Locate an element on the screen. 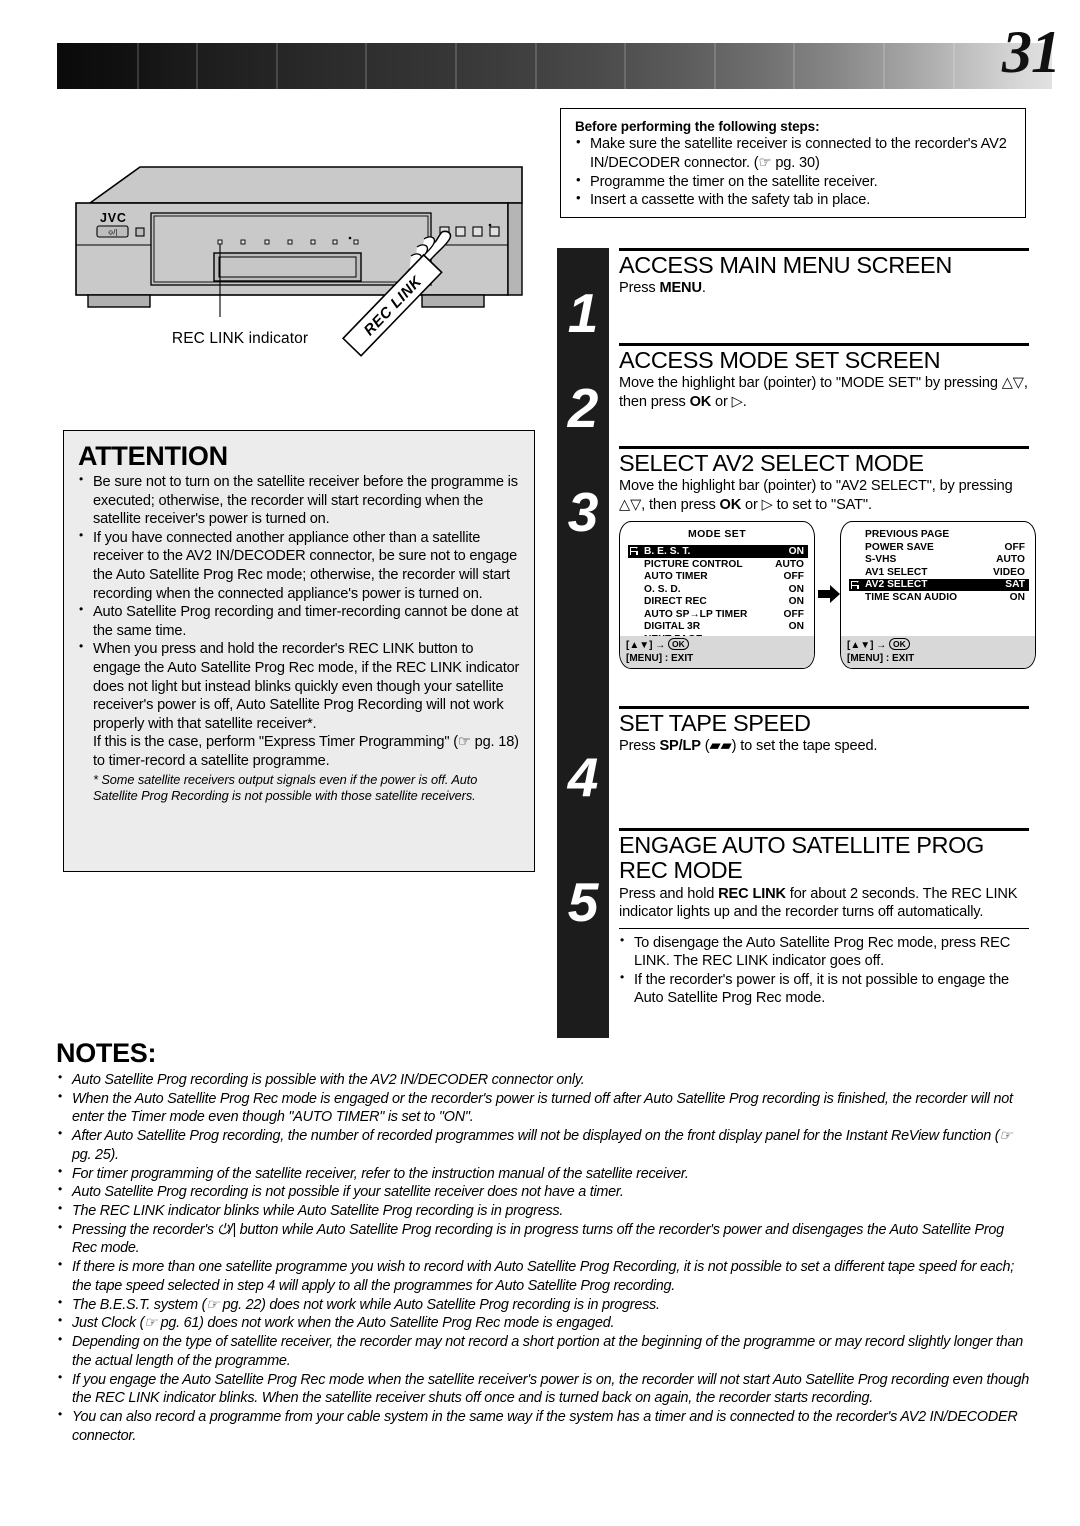  step-number-4: 4 is located at coordinates (583, 777).